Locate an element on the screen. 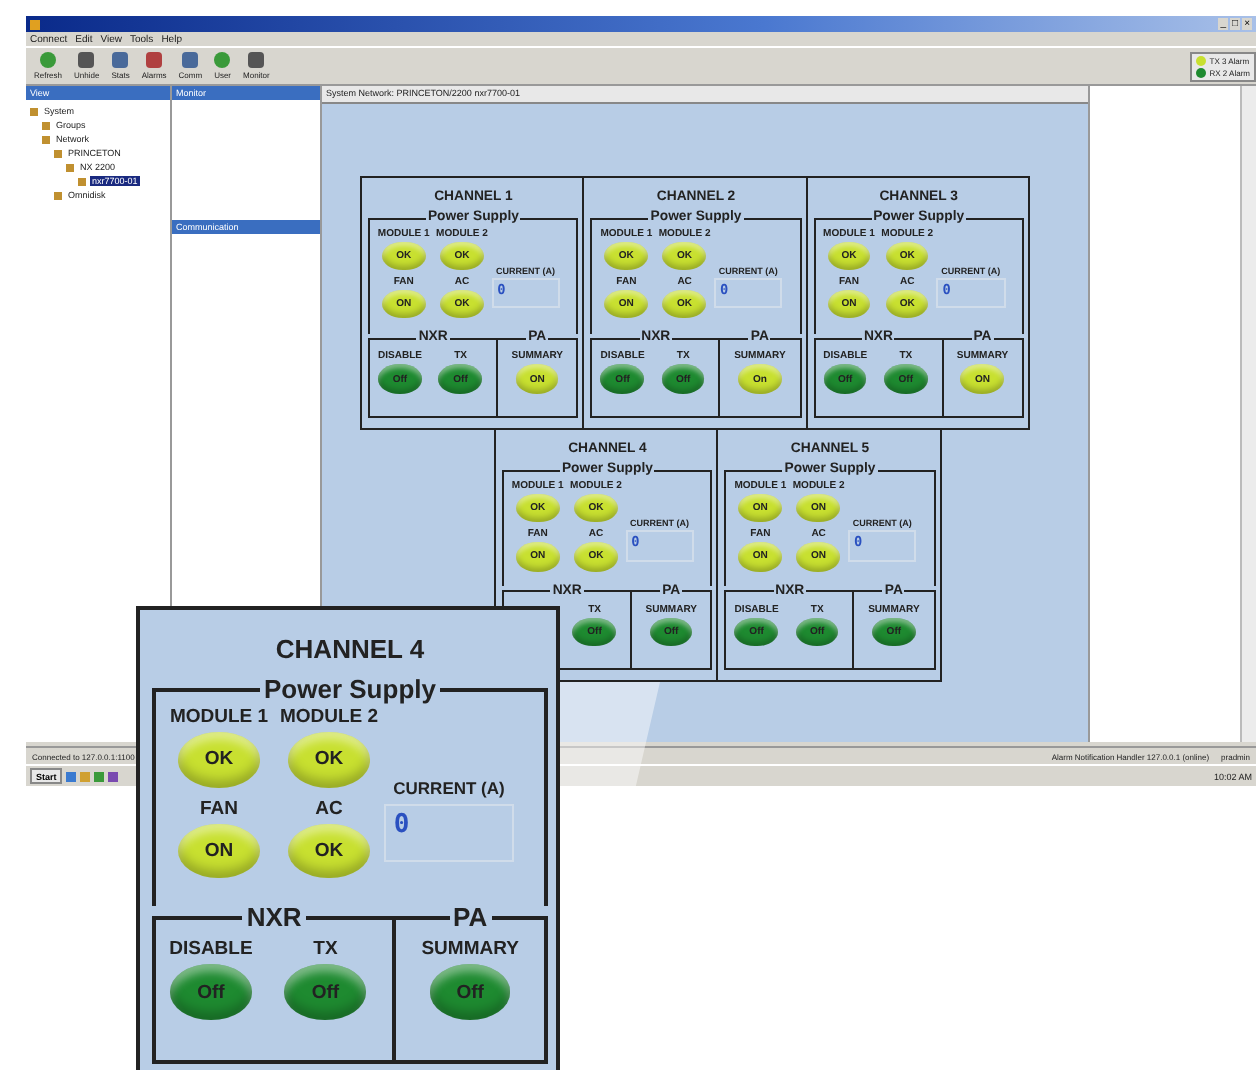 This screenshot has width=1260, height=1070. indicator-label: AC is located at coordinates (329, 808).